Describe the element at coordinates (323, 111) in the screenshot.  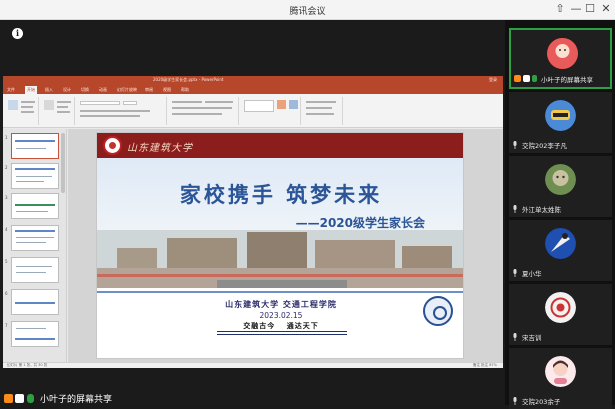
I see `ribbon-group-editing` at that location.